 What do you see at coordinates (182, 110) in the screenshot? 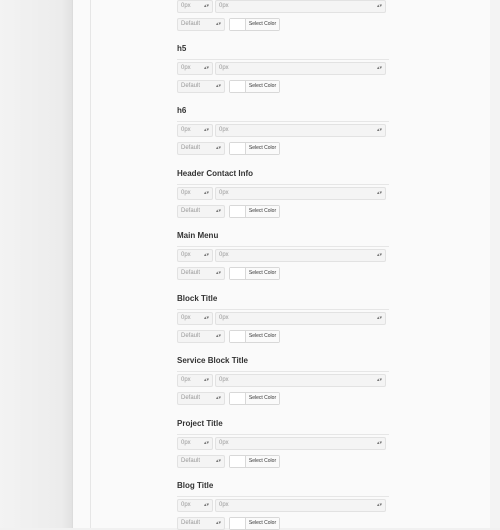
I see `section-heading: h6` at bounding box center [182, 110].